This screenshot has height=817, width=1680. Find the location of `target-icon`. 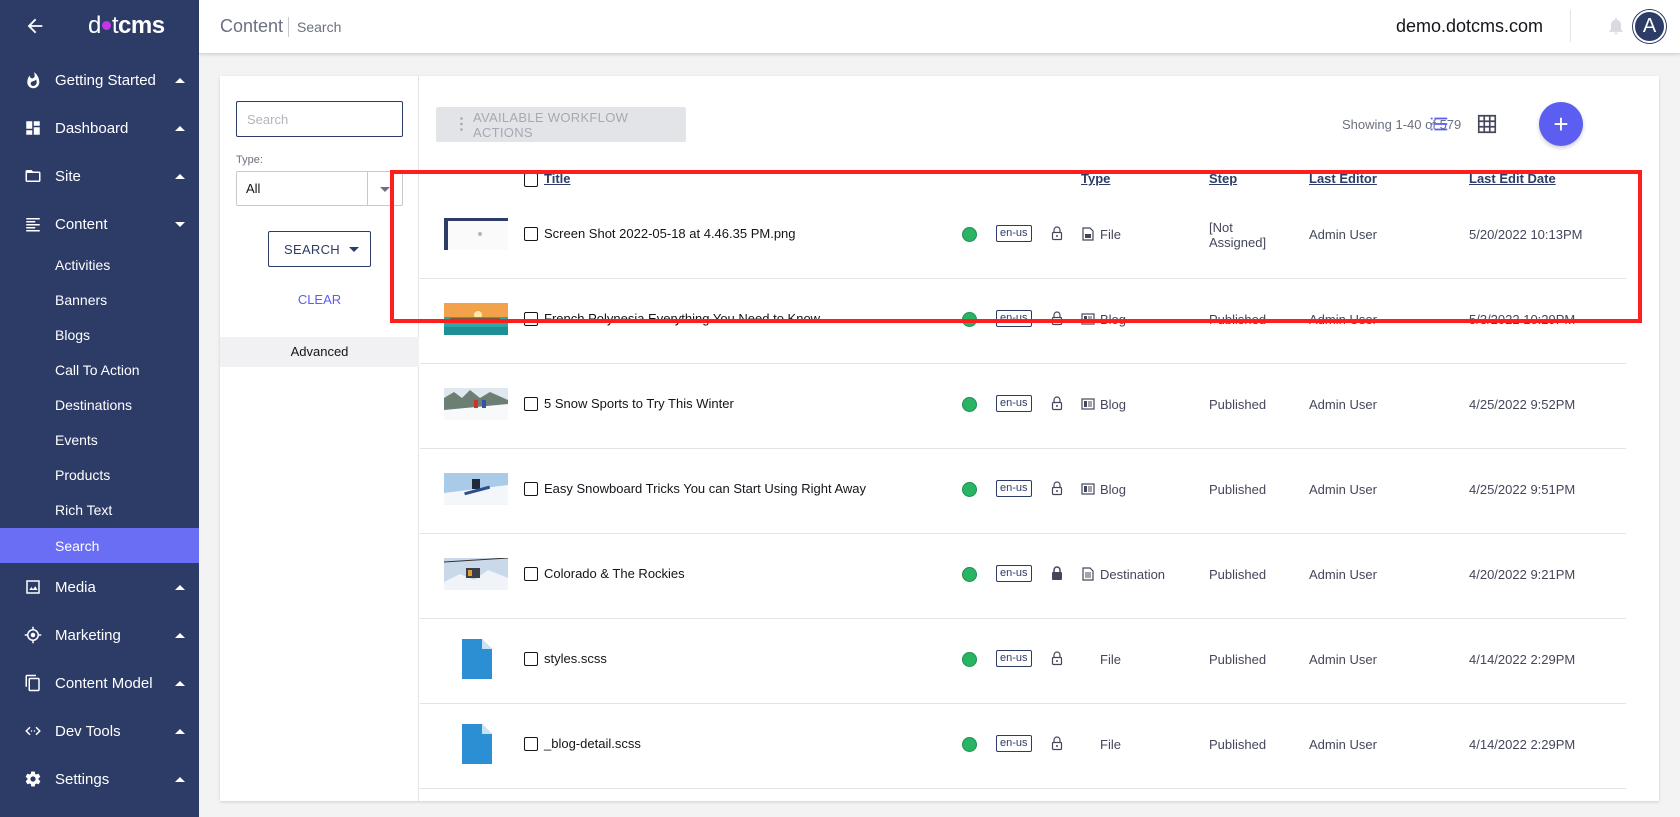

target-icon is located at coordinates (33, 635).